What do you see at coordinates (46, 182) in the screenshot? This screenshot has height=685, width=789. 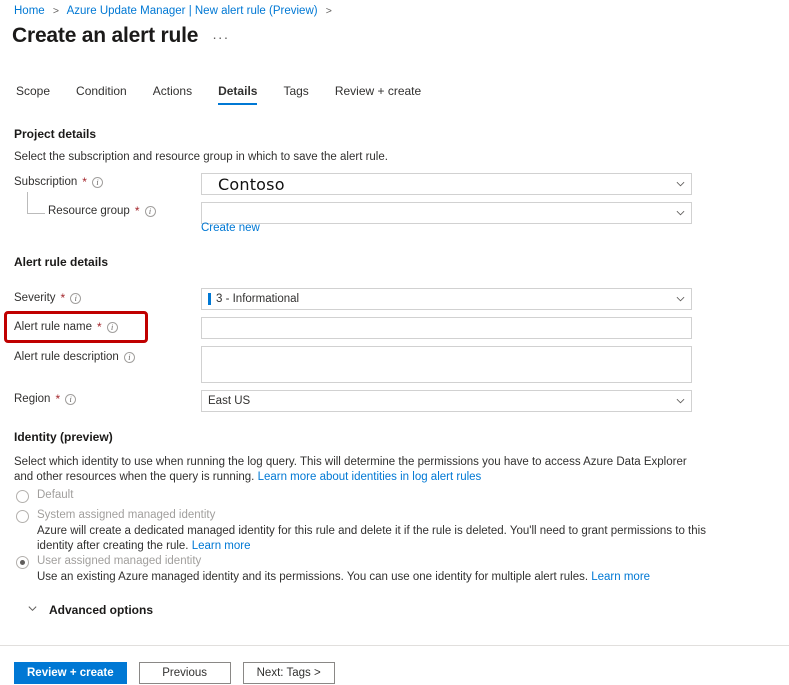 I see `label-subscription-text: Subscription` at bounding box center [46, 182].